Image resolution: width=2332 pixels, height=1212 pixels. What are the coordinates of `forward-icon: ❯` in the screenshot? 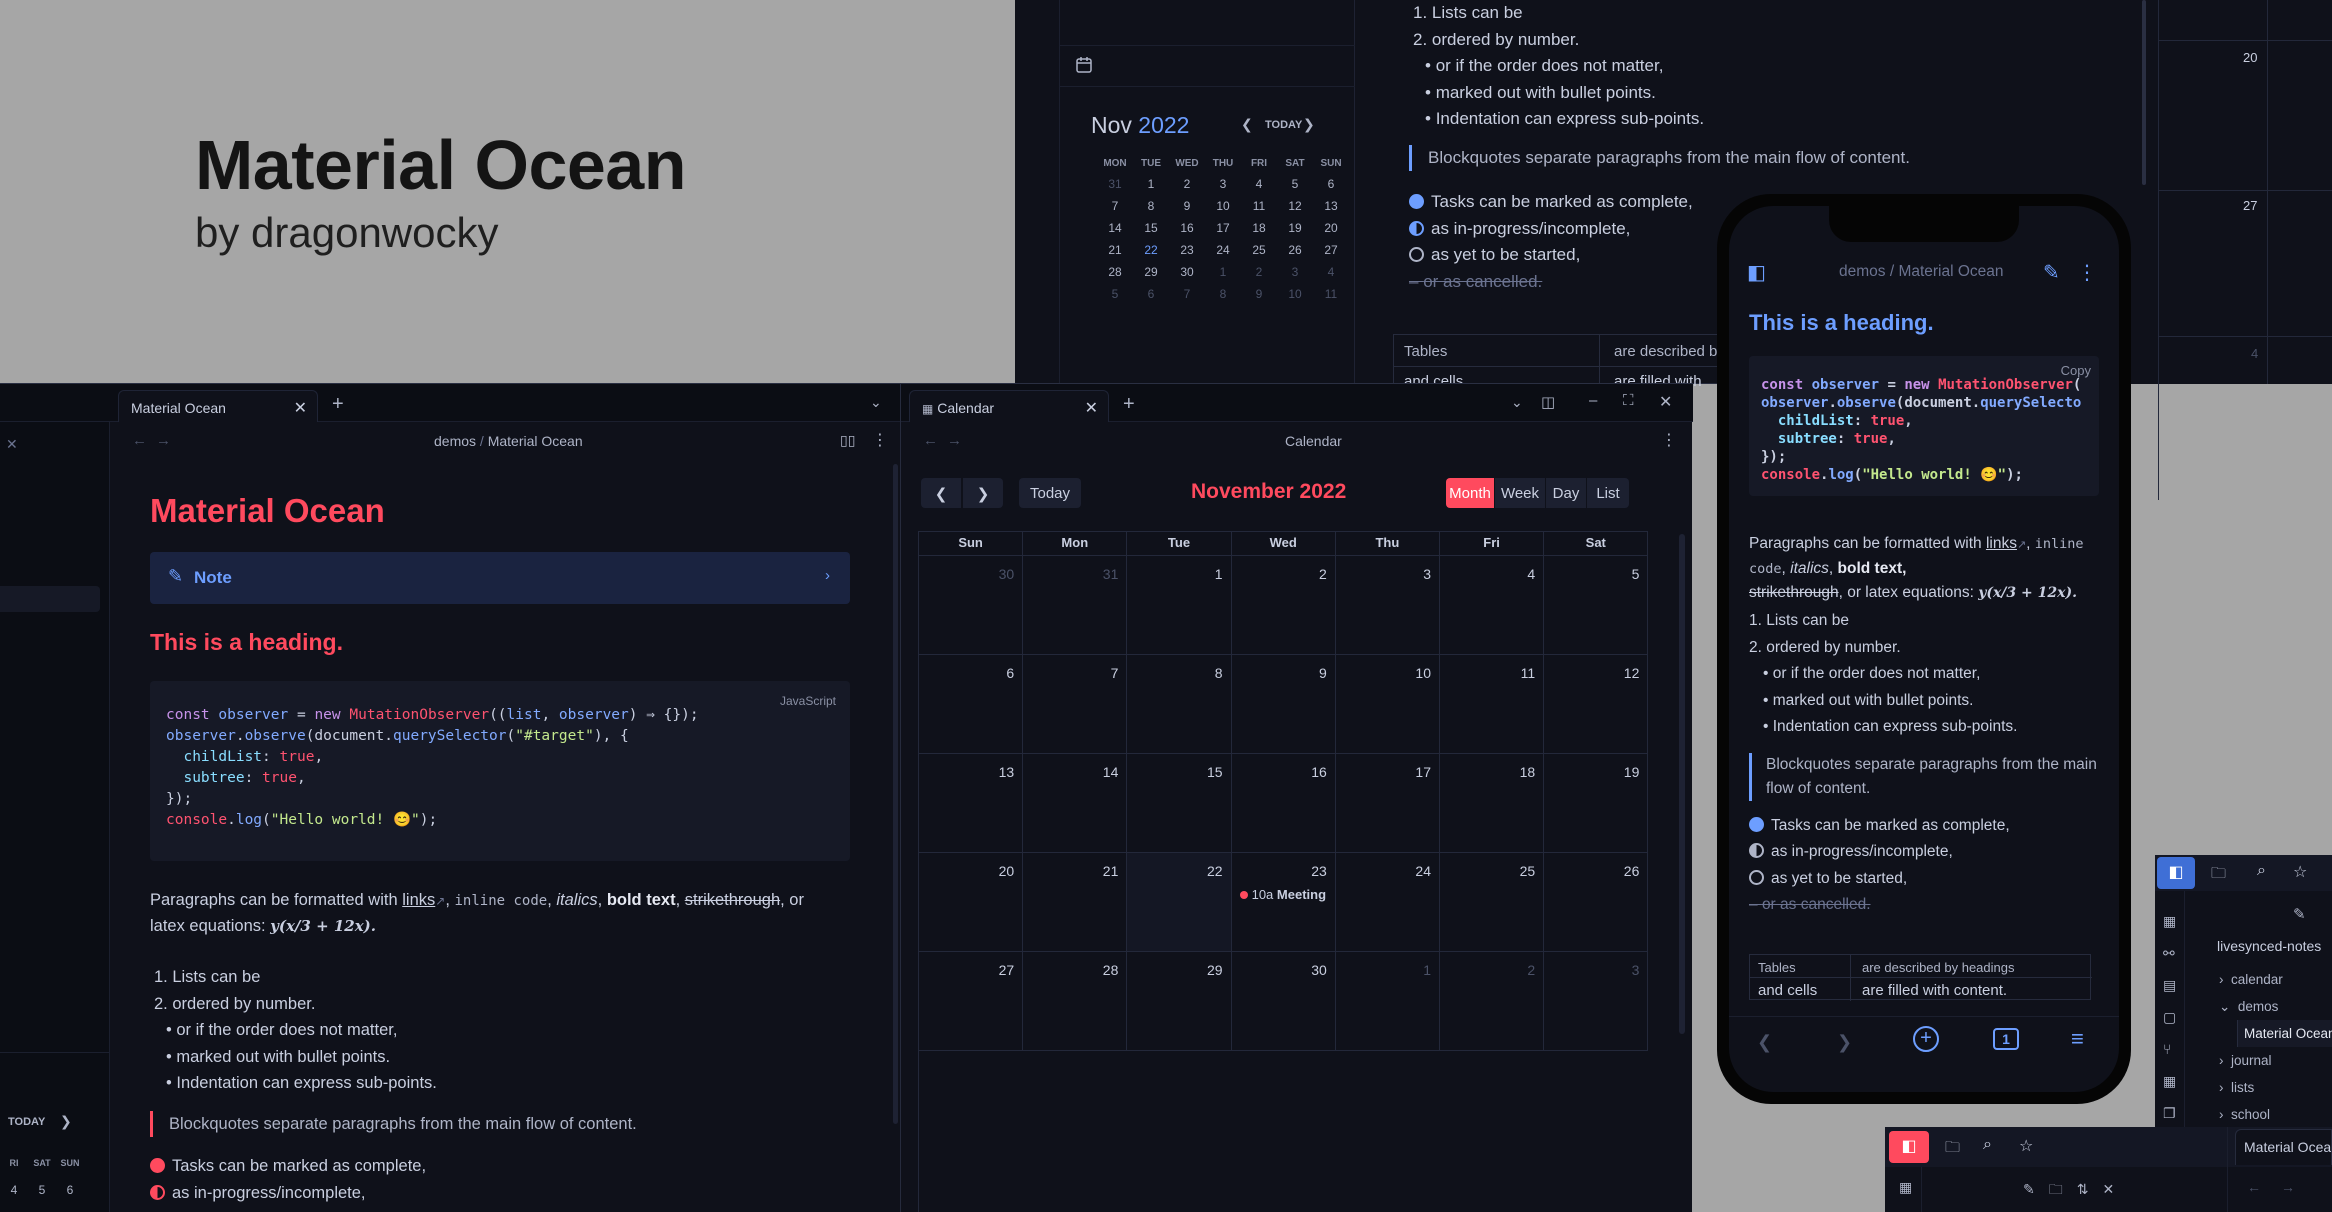 It's located at (1844, 1042).